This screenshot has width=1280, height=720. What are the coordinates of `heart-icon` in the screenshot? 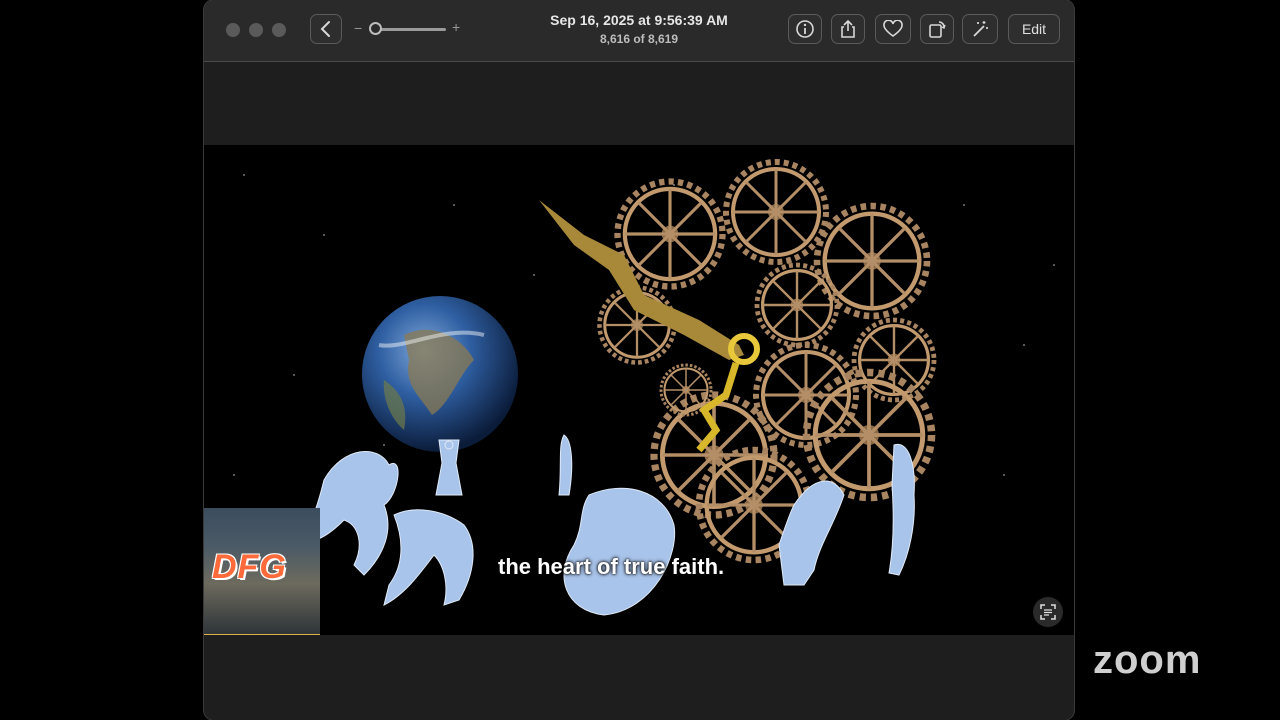 It's located at (893, 28).